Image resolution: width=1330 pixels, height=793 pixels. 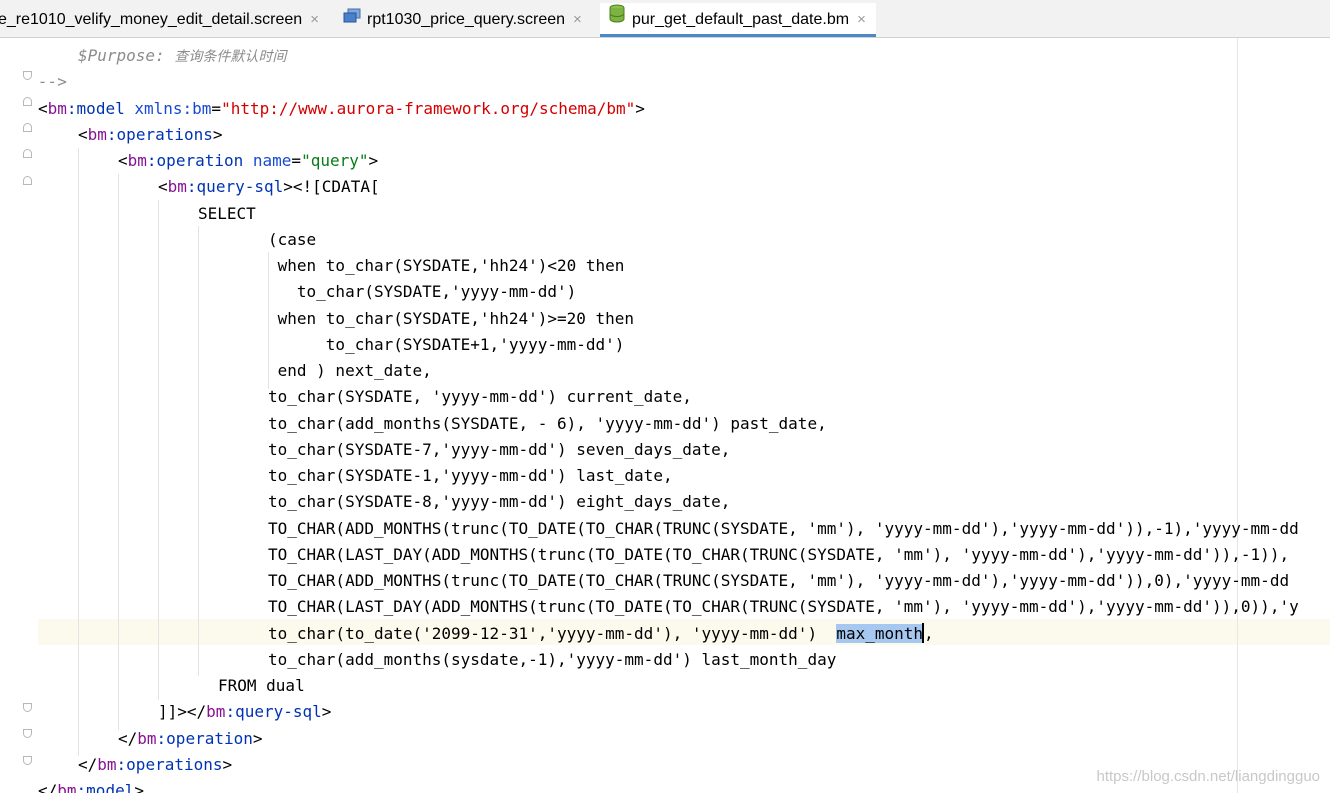 What do you see at coordinates (1208, 776) in the screenshot?
I see `watermark: https://blog.csdn.net/liangdingguo` at bounding box center [1208, 776].